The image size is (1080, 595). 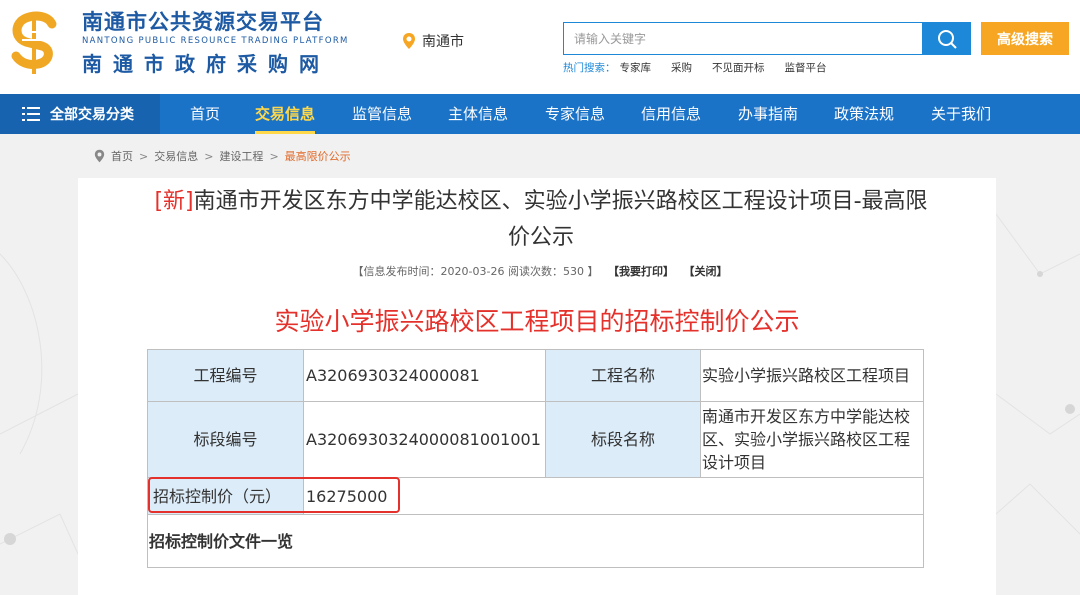 I want to click on bid-price-documents-heading: 招标控制价文件一览, so click(x=535, y=541).